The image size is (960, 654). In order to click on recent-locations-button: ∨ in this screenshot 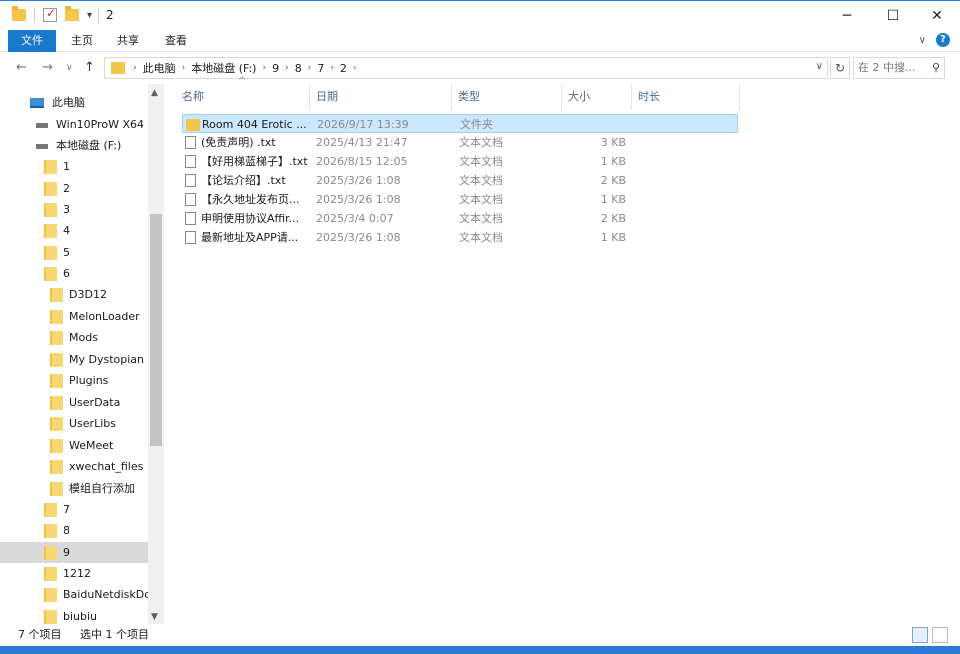, I will do `click(69, 68)`.